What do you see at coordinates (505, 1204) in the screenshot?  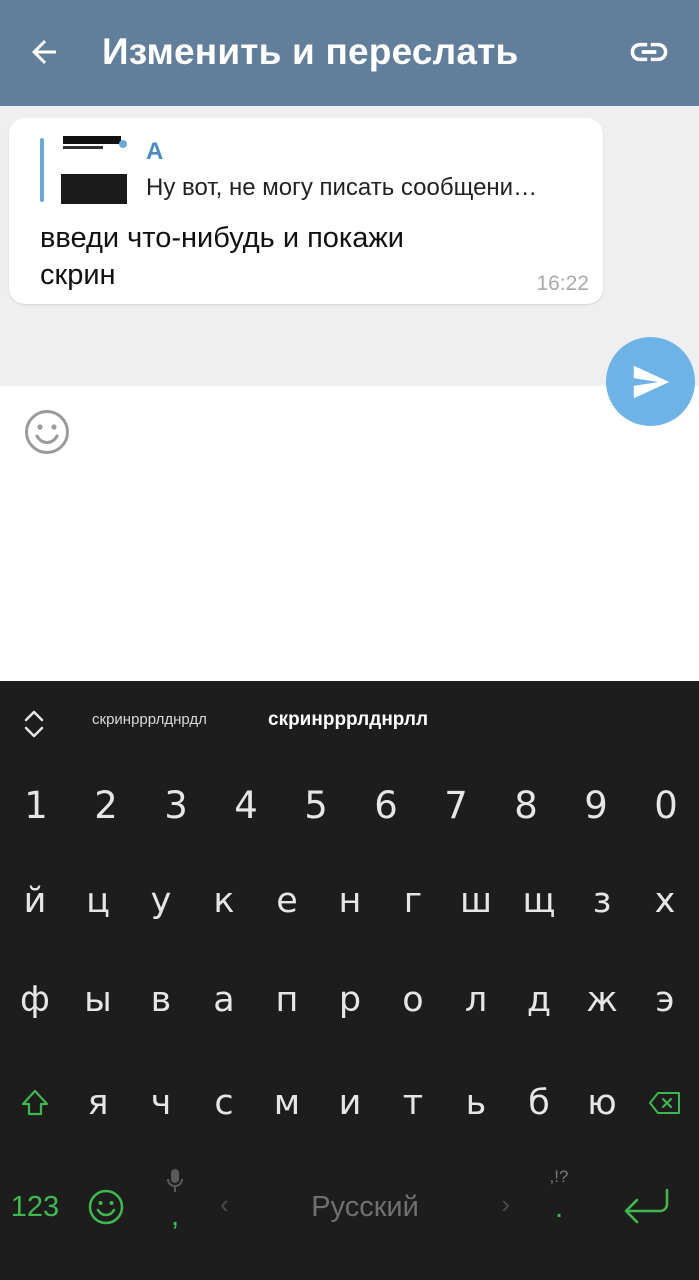 I see `chevron-right-icon: ›` at bounding box center [505, 1204].